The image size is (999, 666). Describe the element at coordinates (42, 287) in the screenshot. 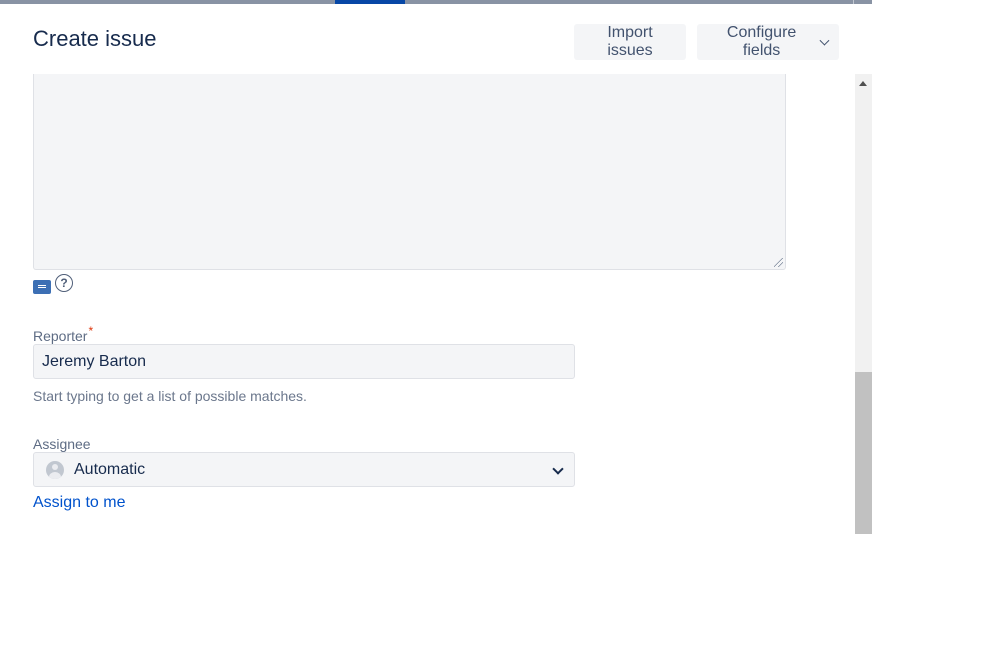

I see `editor-mode-icon` at that location.